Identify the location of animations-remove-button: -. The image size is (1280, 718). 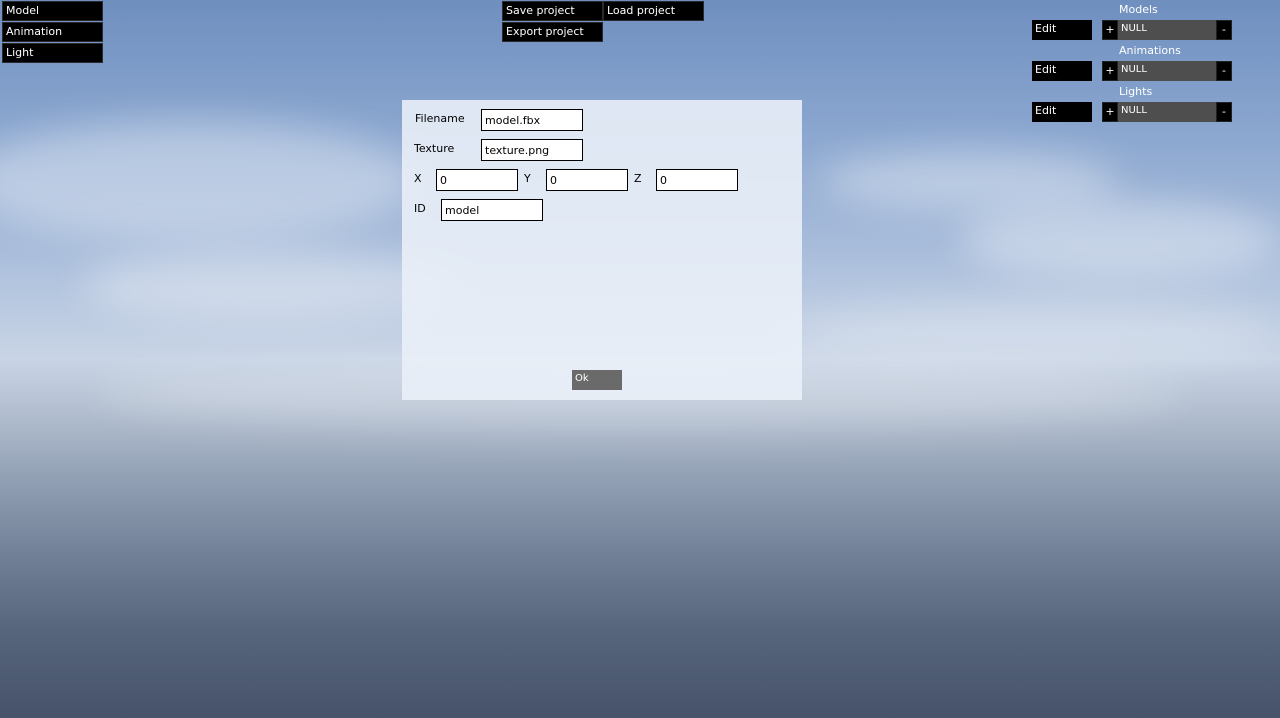
(1224, 71).